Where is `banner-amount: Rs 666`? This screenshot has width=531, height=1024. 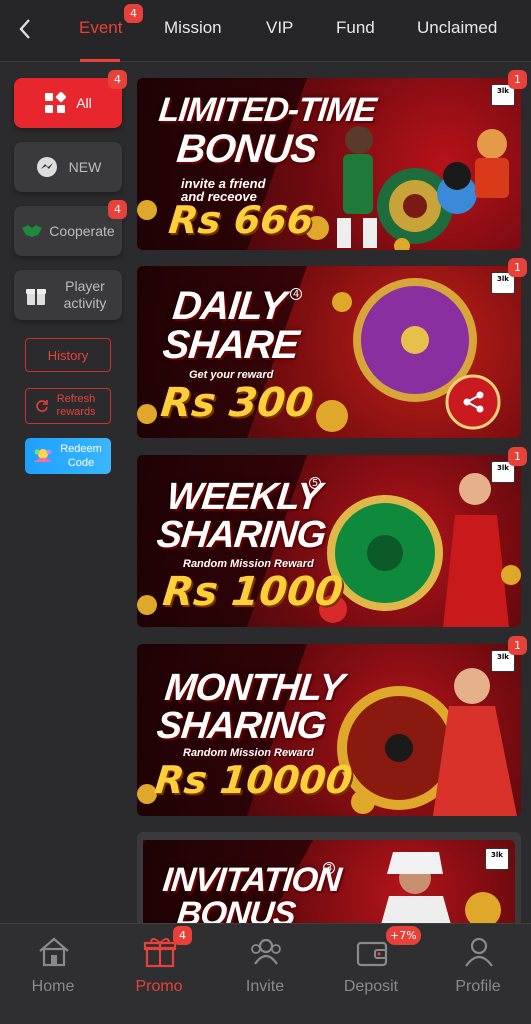 banner-amount: Rs 666 is located at coordinates (241, 220).